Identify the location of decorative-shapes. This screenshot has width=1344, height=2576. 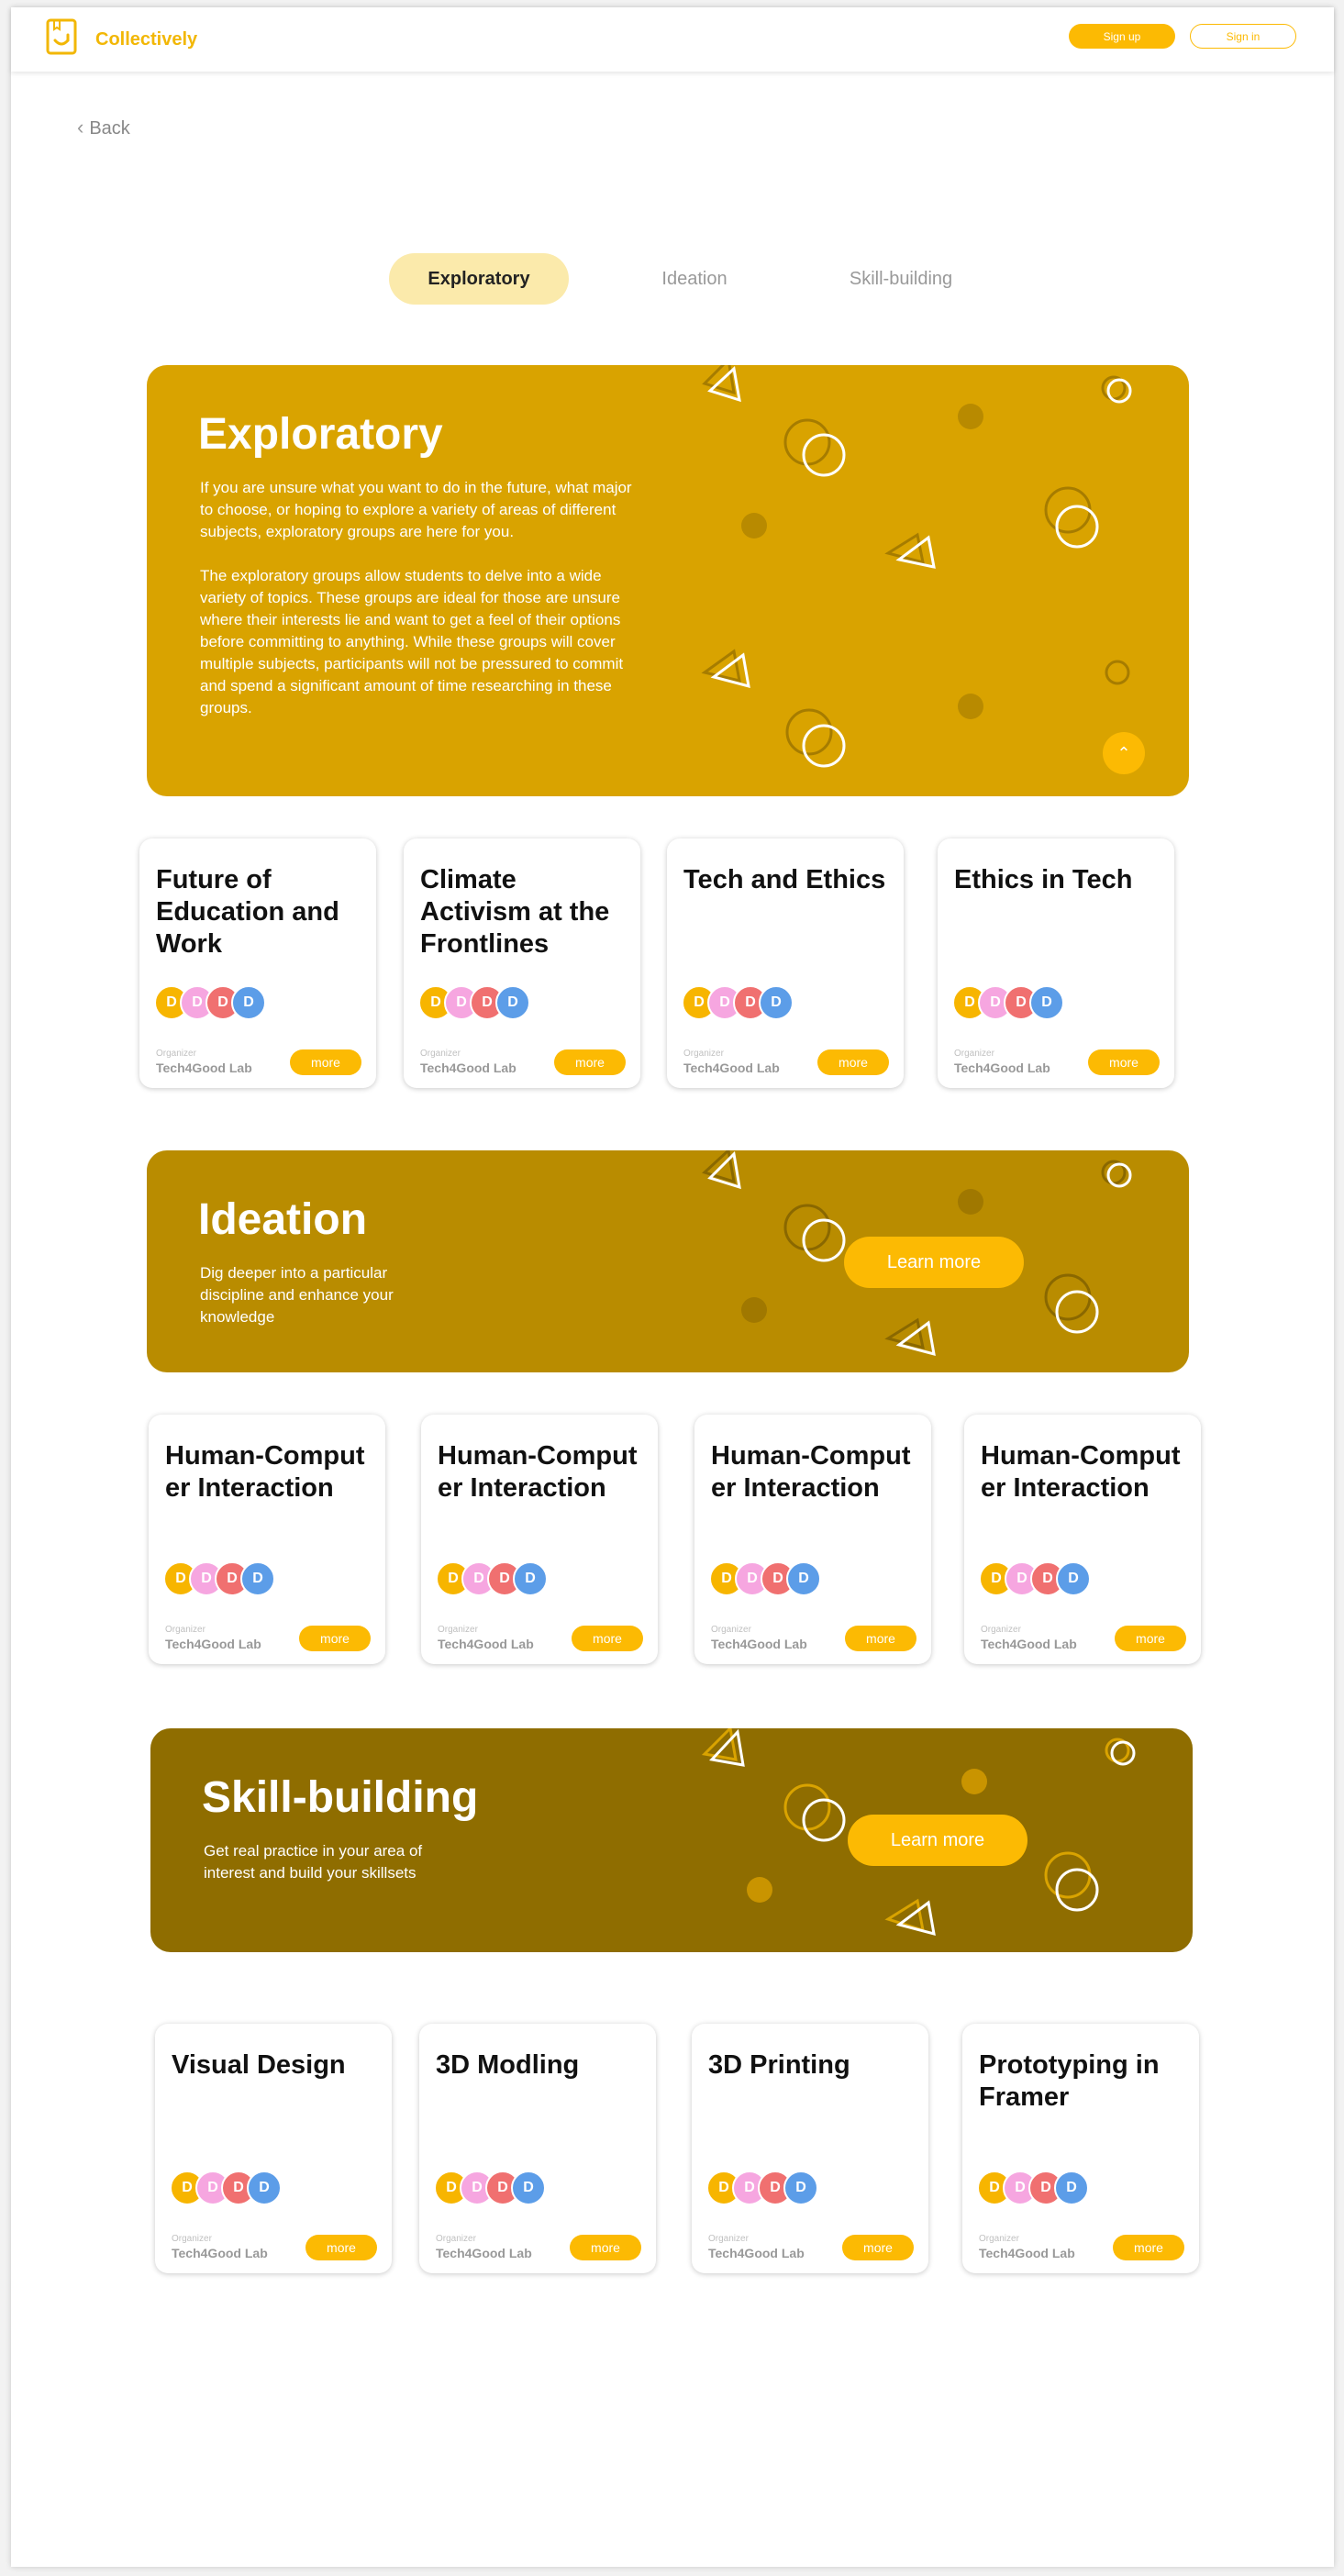
(917, 1253).